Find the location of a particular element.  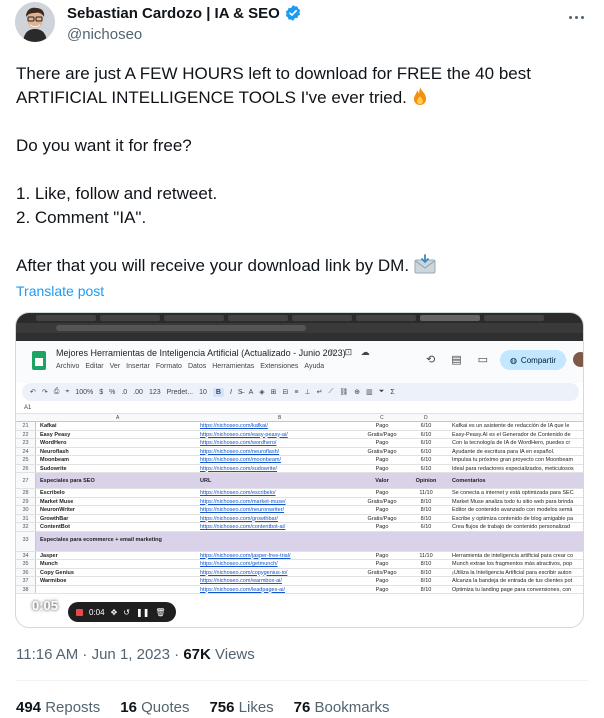

likes-stat: 756 Likes is located at coordinates (241, 707).